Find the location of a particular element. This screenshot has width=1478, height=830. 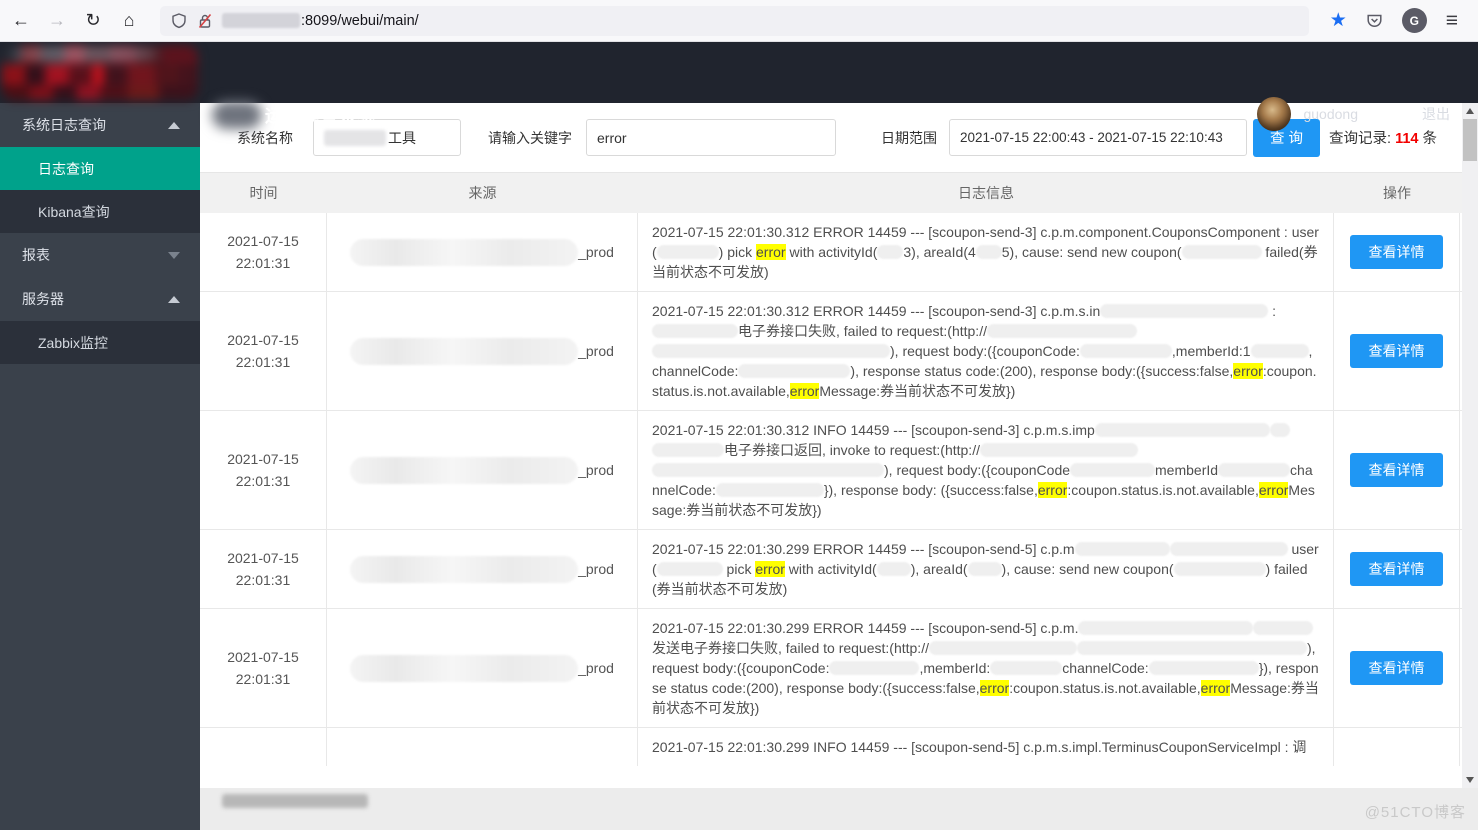

sidebar-item-servers: 服务器 is located at coordinates (100, 299).